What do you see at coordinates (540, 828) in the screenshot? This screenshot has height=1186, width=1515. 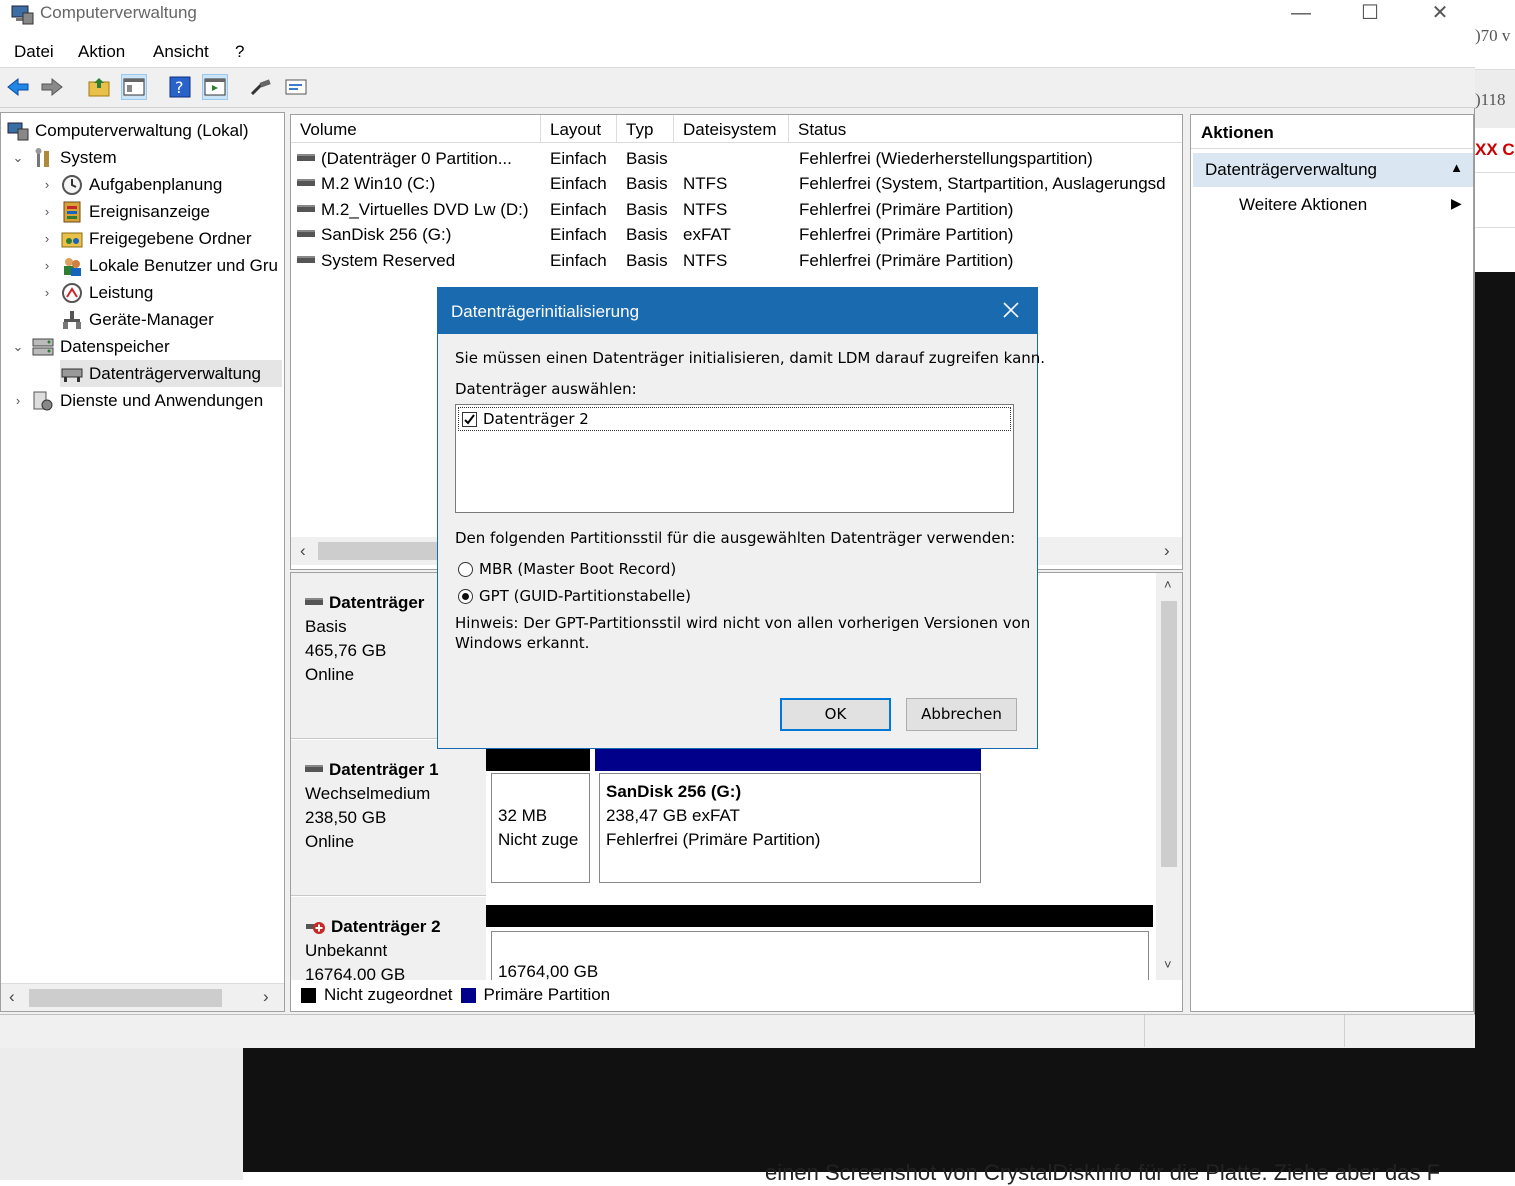 I see `unallocated-partition-1: 32 MB Nicht zuge` at bounding box center [540, 828].